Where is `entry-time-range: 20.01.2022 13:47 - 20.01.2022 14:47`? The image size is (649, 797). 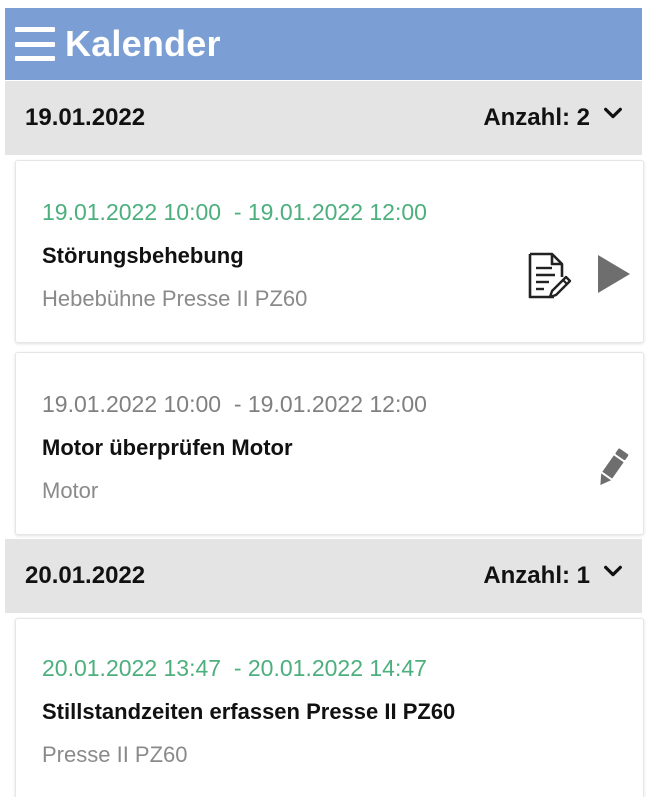
entry-time-range: 20.01.2022 13:47 - 20.01.2022 14:47 is located at coordinates (234, 668).